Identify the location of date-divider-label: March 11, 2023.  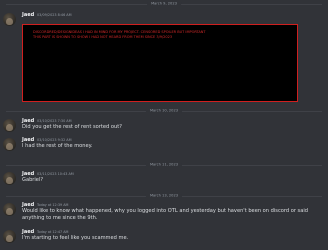
(164, 165).